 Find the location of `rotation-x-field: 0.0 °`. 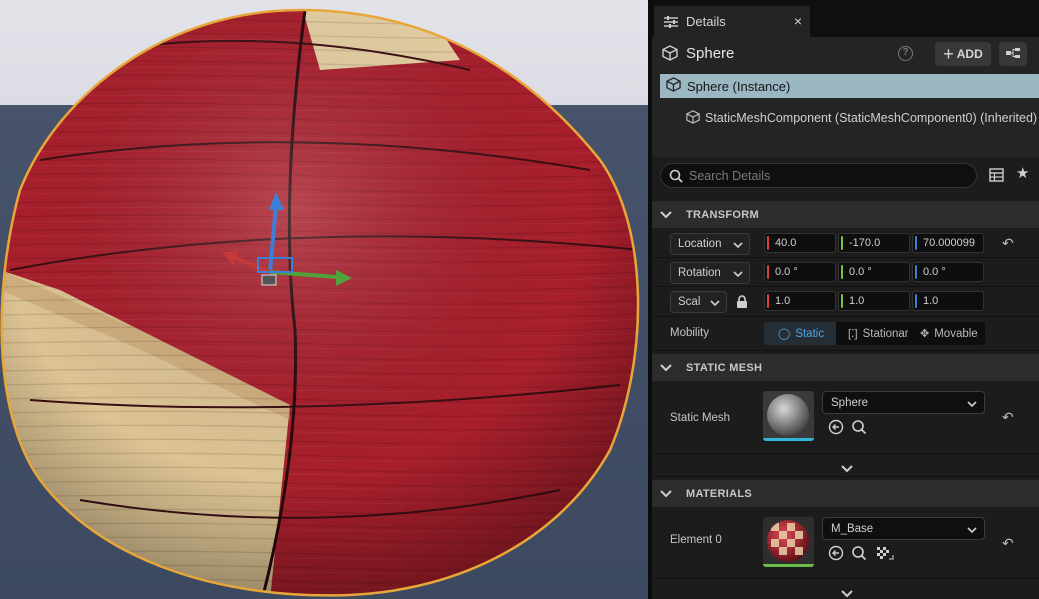

rotation-x-field: 0.0 ° is located at coordinates (800, 272).